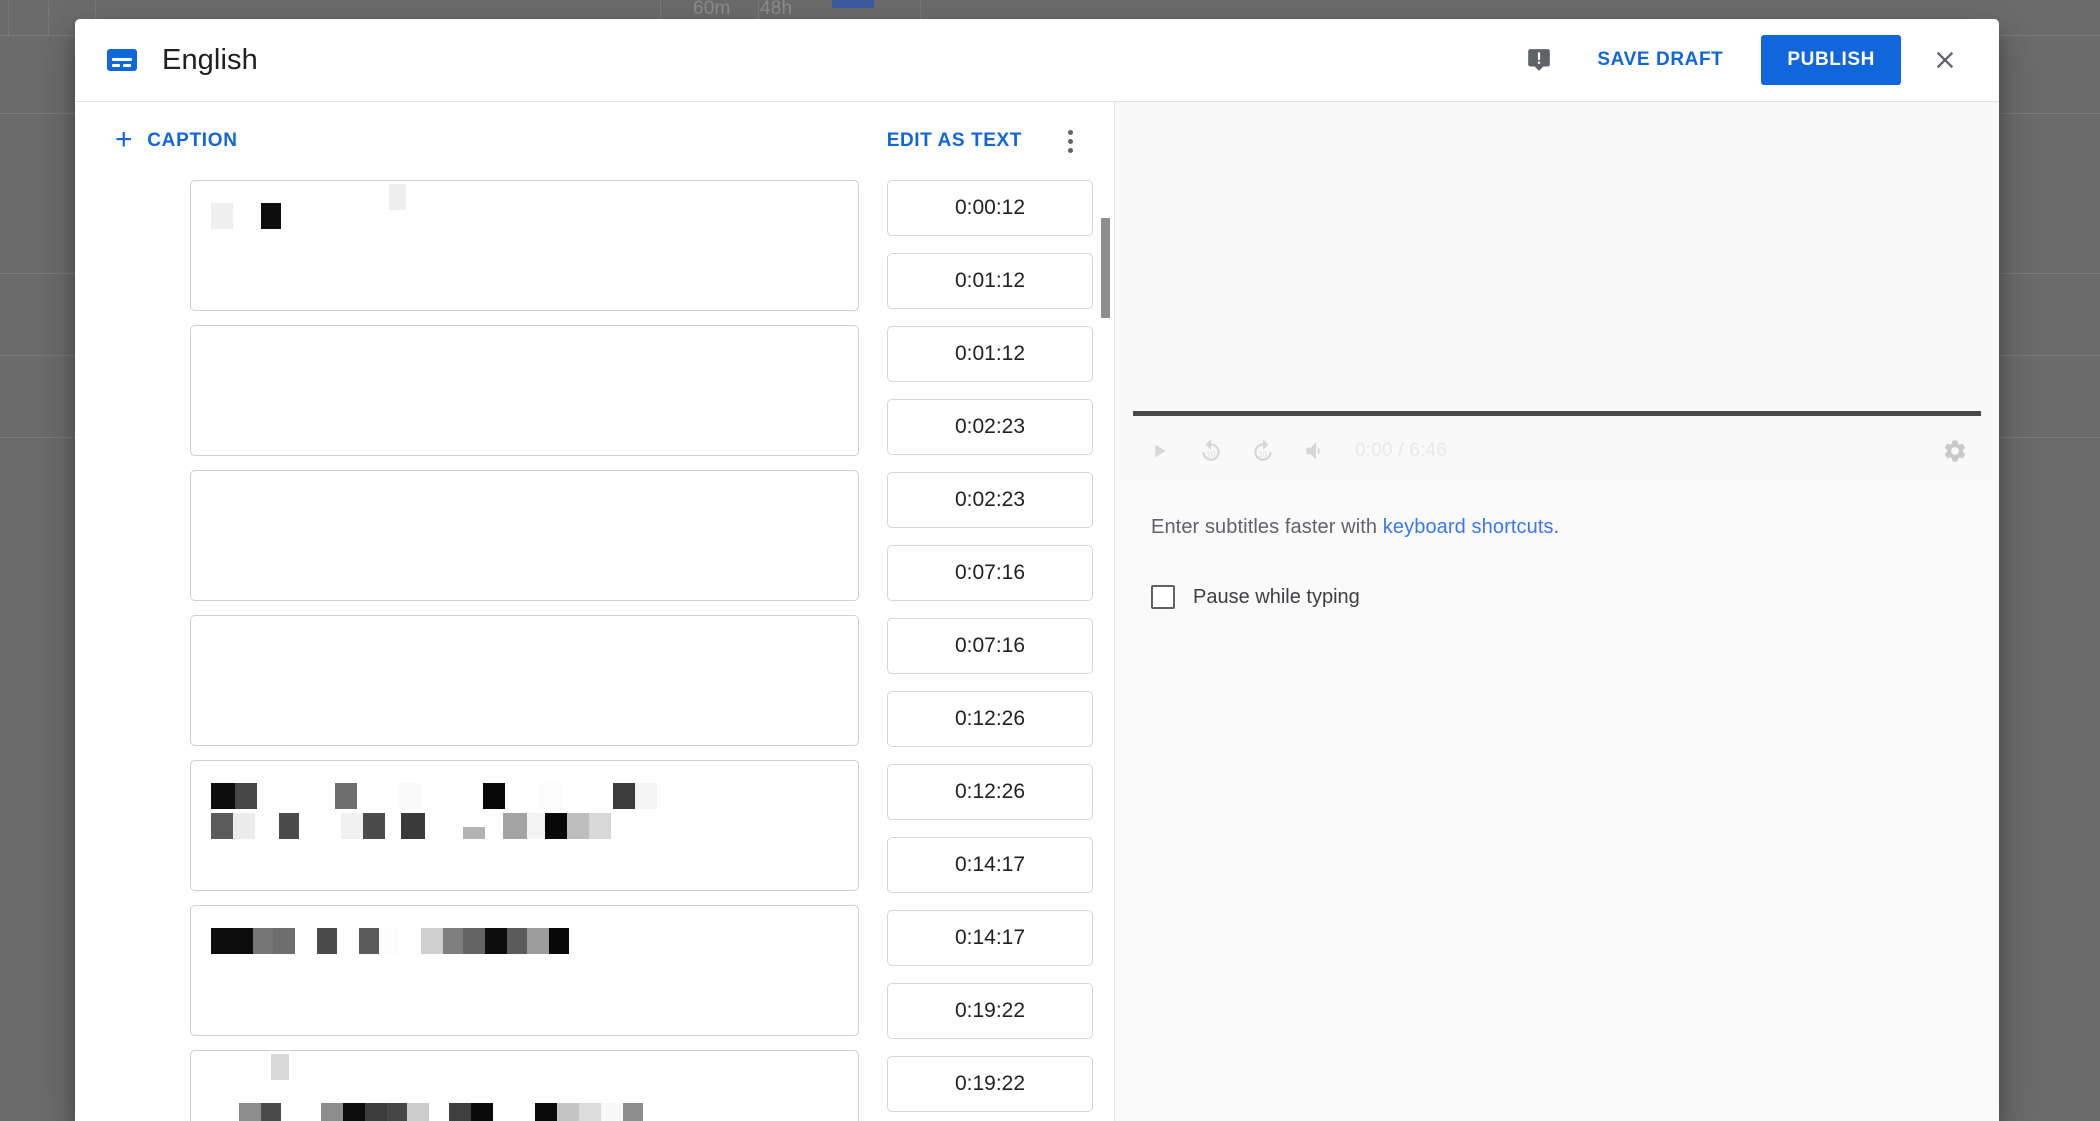  I want to click on background-column-divider, so click(48, 18).